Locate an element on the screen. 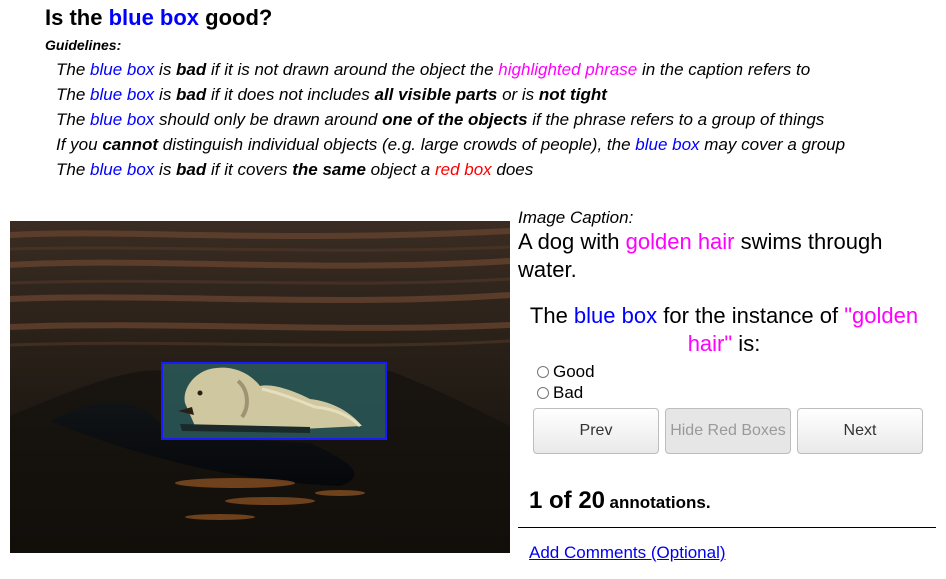  progress-count: 1 of 20 is located at coordinates (567, 500).